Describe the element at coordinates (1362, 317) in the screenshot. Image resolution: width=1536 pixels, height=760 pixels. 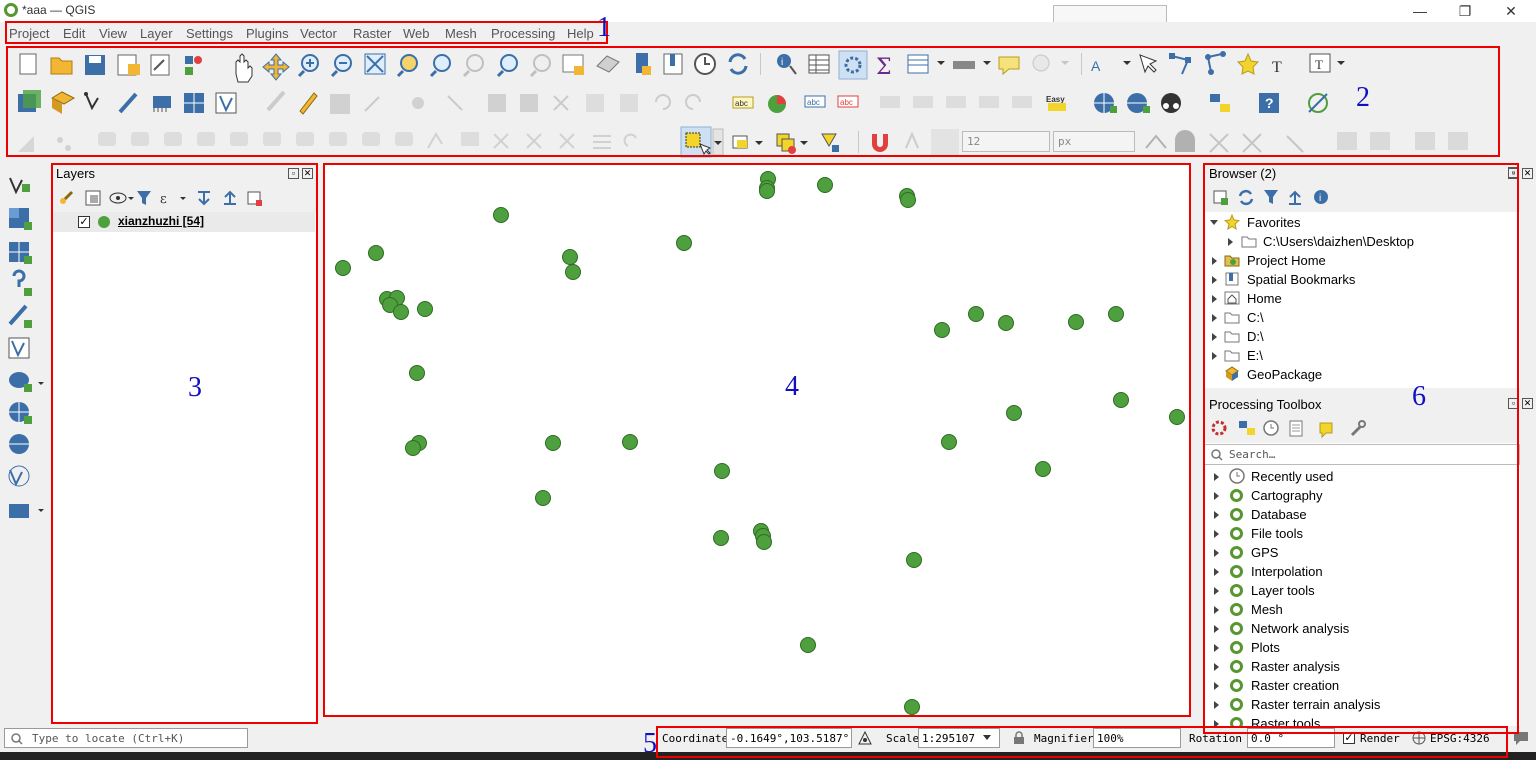
I see `browser-item-c-drive: C:\` at that location.